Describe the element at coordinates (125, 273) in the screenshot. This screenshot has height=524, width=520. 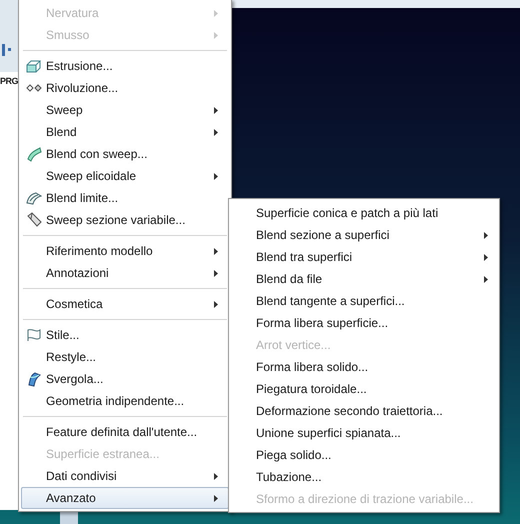
I see `menu-item: Annotazioni` at that location.